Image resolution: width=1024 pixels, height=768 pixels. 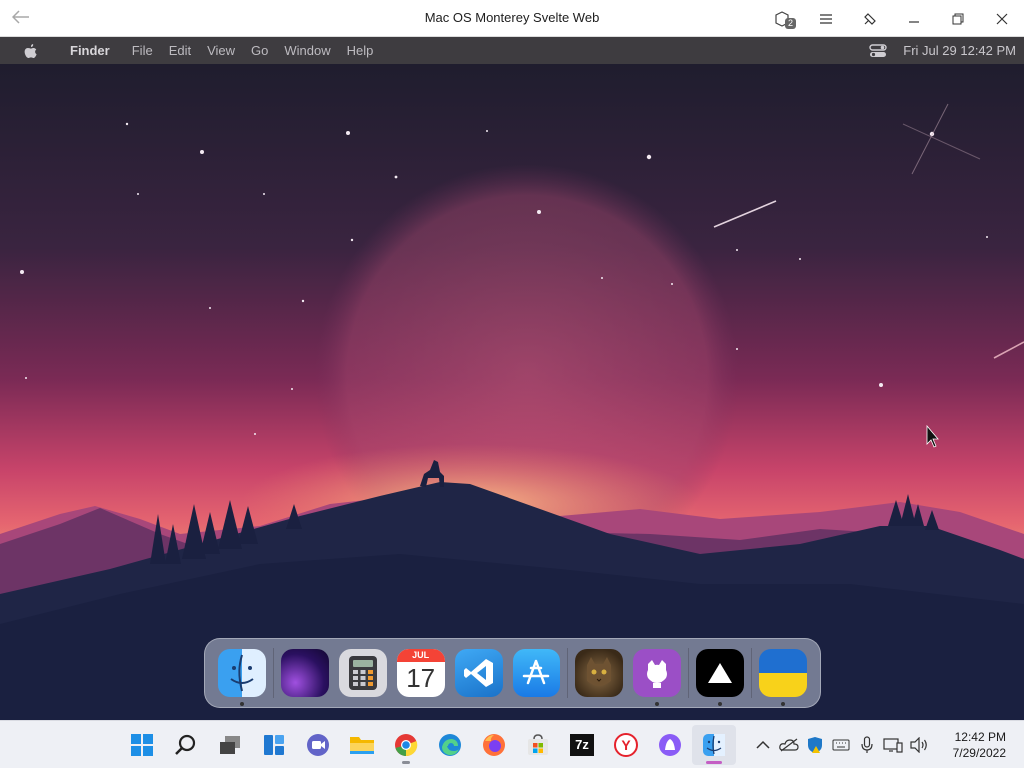 What do you see at coordinates (31, 51) in the screenshot?
I see `apple-logo-icon` at bounding box center [31, 51].